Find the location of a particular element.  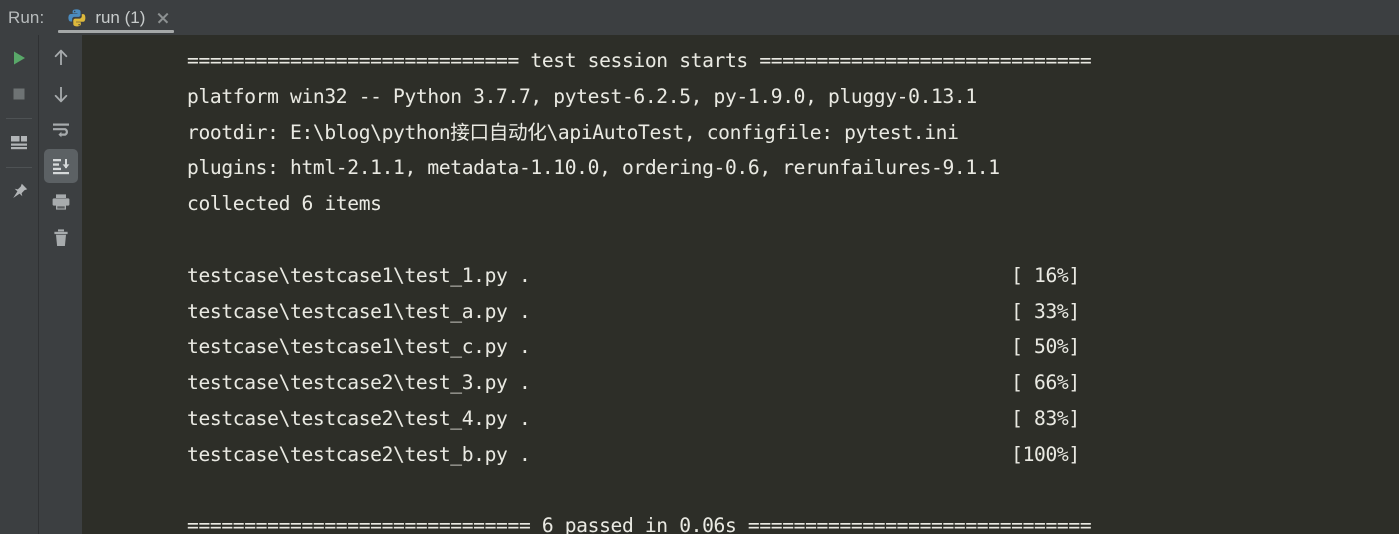

arrow-down-icon is located at coordinates (60, 95).